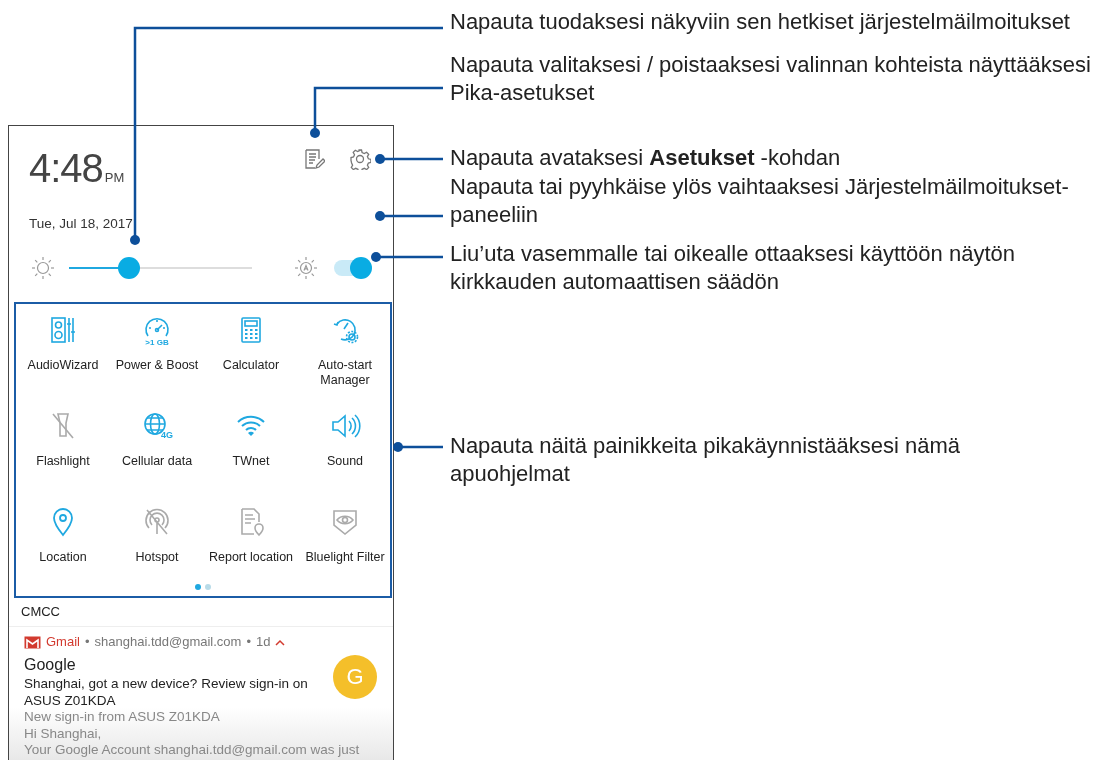 This screenshot has height=760, width=1101. Describe the element at coordinates (759, 201) in the screenshot. I see `callout-text: Napauta tai pyyhkäise ylös vaihtaaksesi Järjestelmäilmoitukset- paneeliin` at that location.